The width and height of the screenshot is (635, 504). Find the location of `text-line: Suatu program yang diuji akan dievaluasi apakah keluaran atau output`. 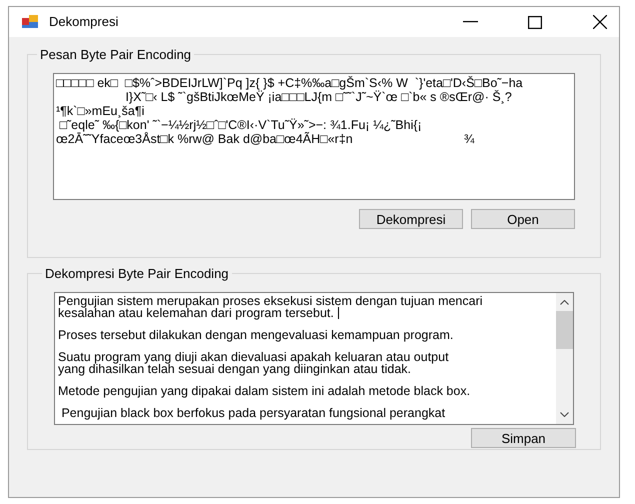

text-line: Suatu program yang diuji akan dievaluasi apakah keluaran atau output is located at coordinates (253, 357).